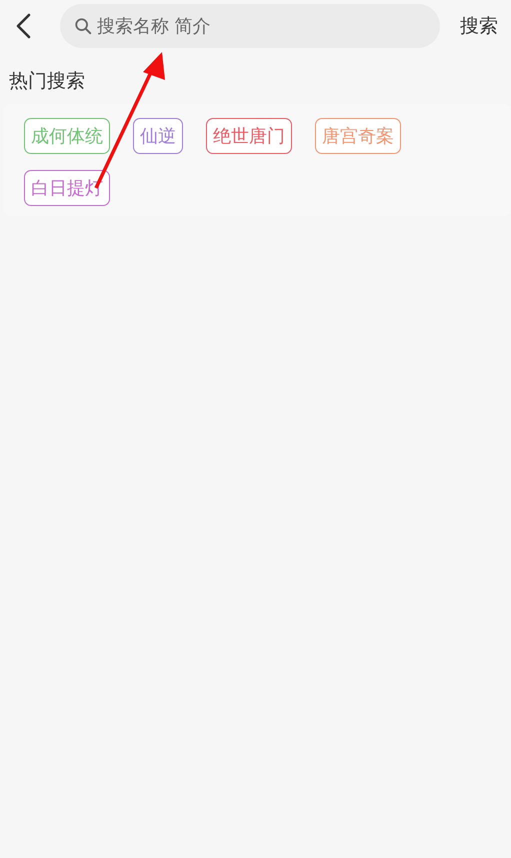 This screenshot has width=511, height=858. I want to click on search-button: 搜索, so click(479, 26).